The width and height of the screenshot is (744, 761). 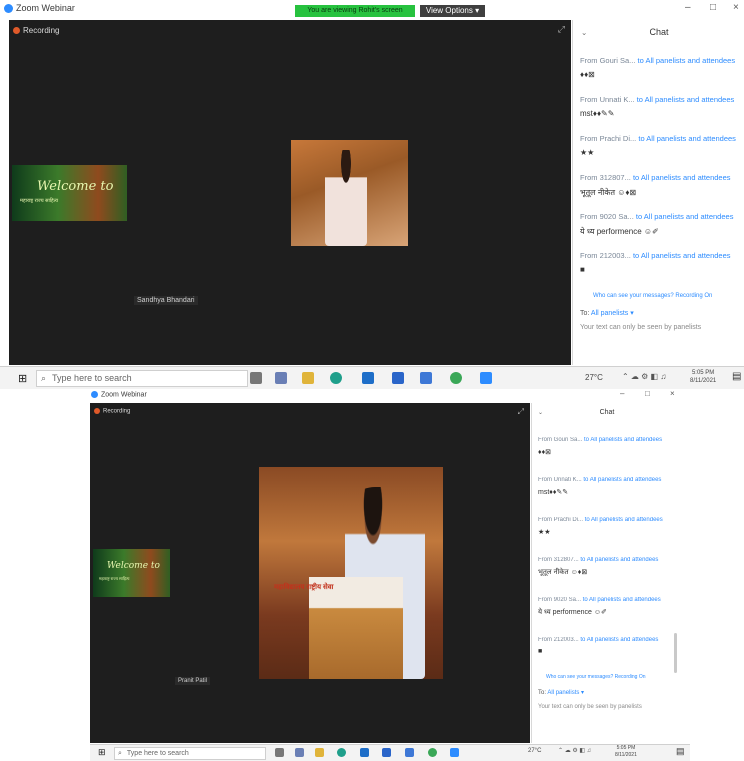 I want to click on participant-video-top, so click(x=349, y=193).